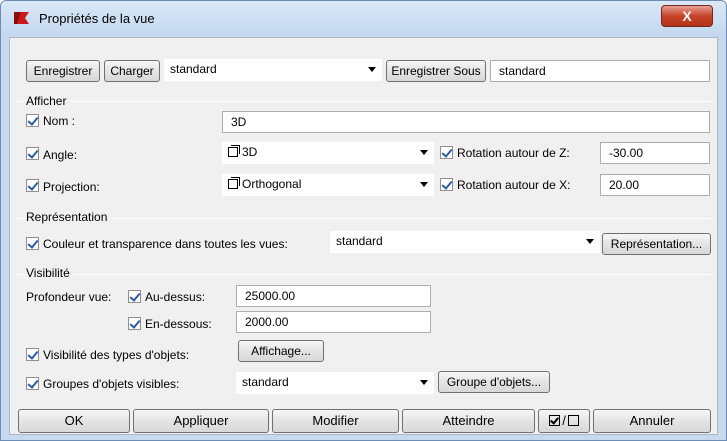 The height and width of the screenshot is (441, 727). What do you see at coordinates (466, 122) in the screenshot?
I see `name-input: 3D` at bounding box center [466, 122].